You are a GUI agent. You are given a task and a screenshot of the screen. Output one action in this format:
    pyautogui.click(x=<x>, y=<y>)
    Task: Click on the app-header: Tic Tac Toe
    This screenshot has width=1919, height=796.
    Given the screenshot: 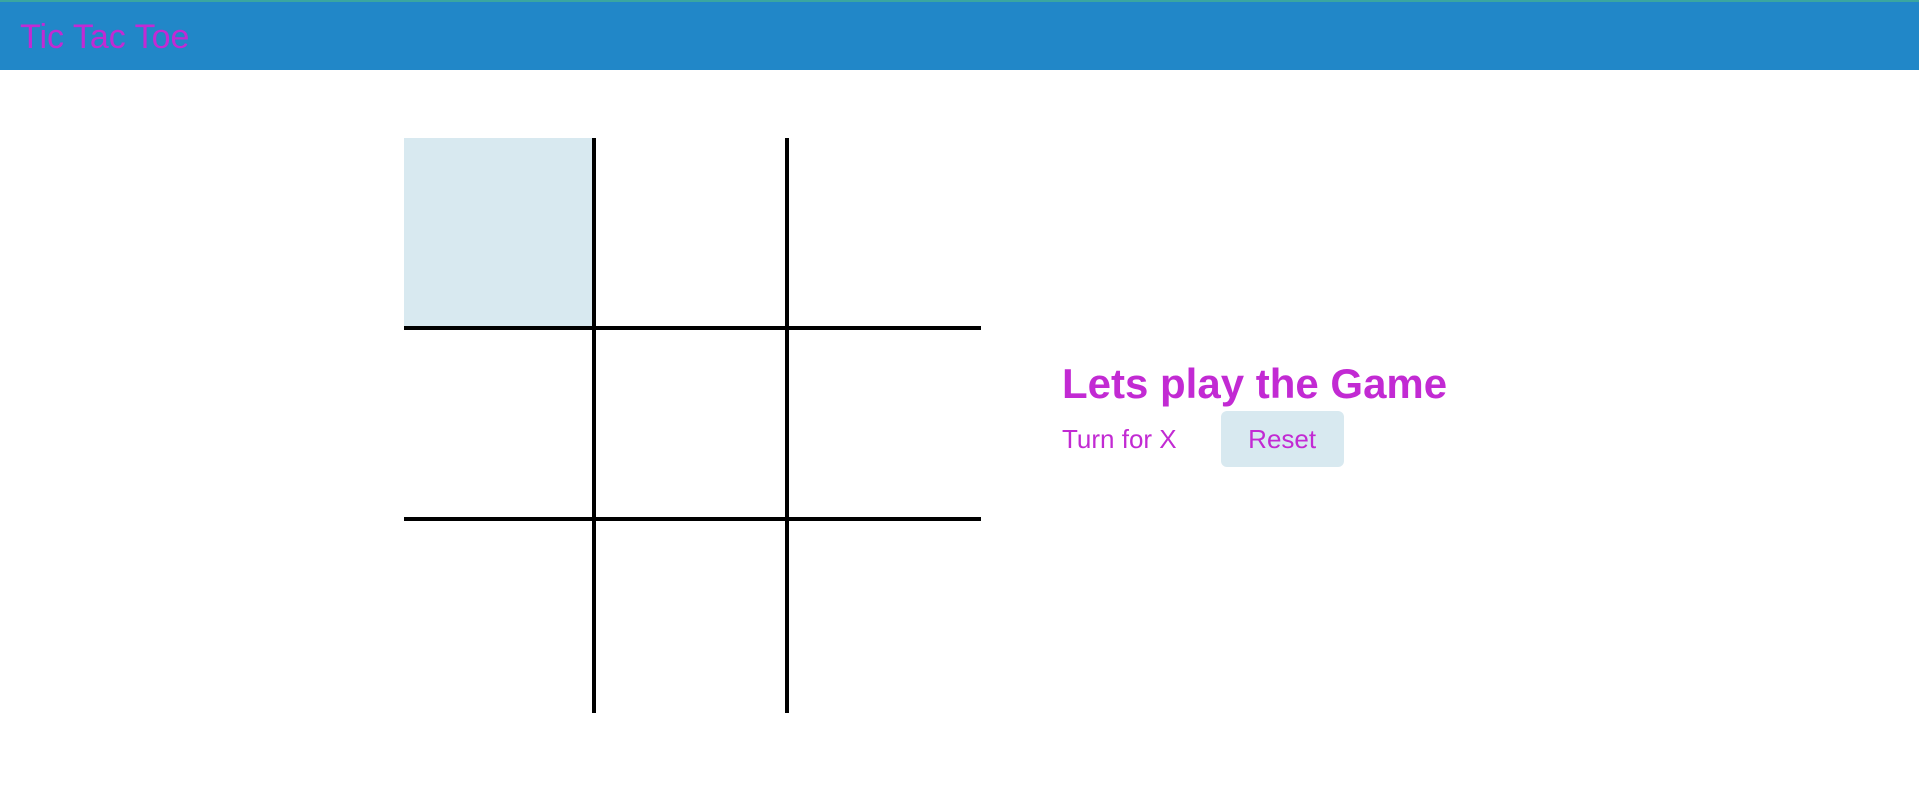 What is the action you would take?
    pyautogui.click(x=959, y=35)
    